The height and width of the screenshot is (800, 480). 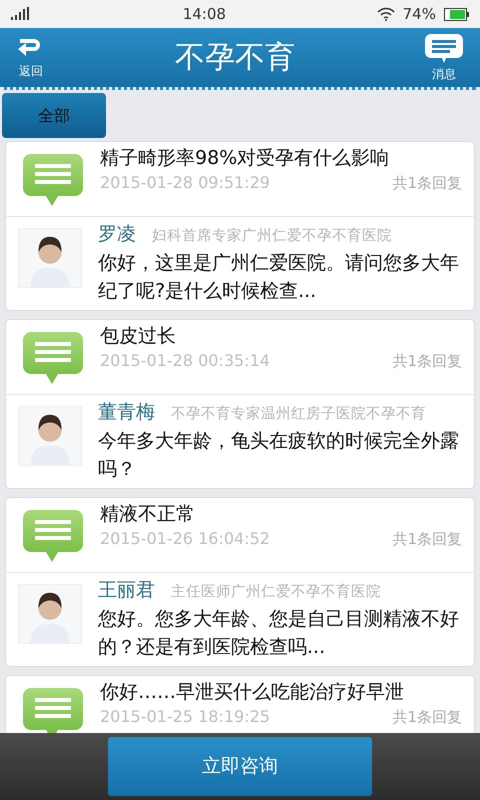 I want to click on question-title: 你好……早泄买什么吃能治疗好早泄, so click(x=252, y=692).